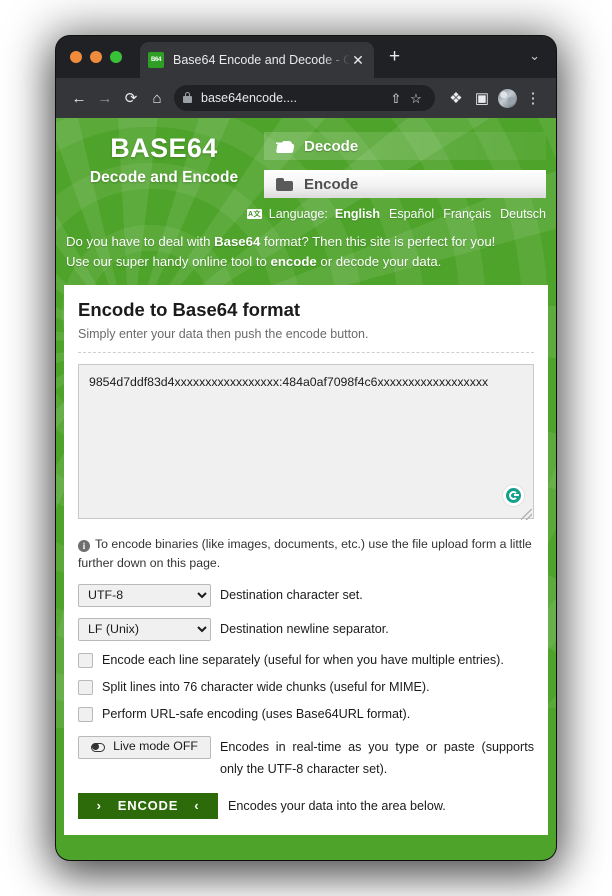 This screenshot has width=612, height=896. Describe the element at coordinates (96, 57) in the screenshot. I see `window-minimize-button` at that location.